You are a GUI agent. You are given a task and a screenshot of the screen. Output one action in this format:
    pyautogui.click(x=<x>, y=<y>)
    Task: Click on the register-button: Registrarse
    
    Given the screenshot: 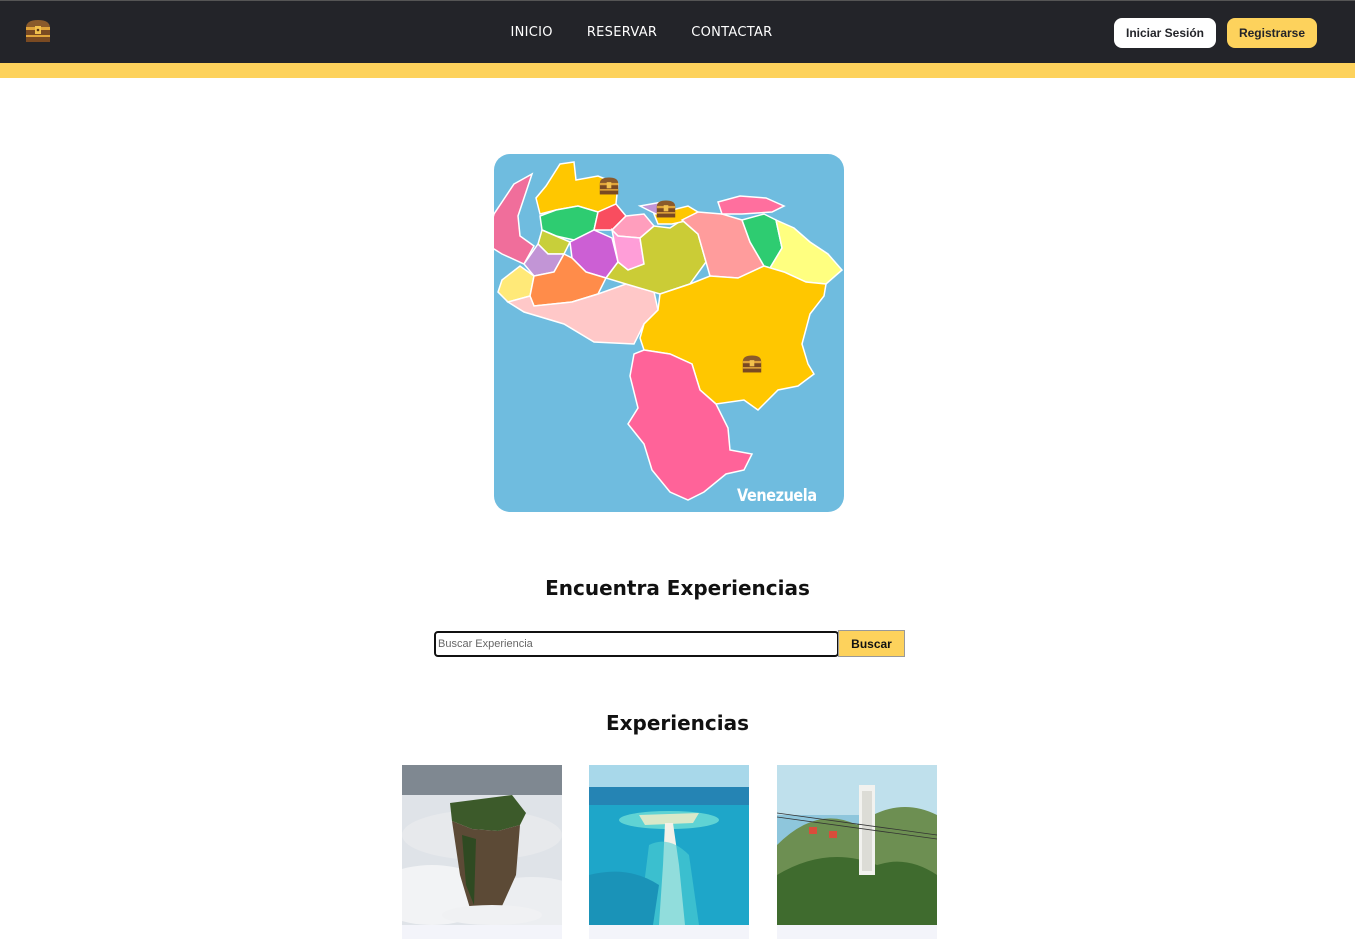 What is the action you would take?
    pyautogui.click(x=1272, y=33)
    